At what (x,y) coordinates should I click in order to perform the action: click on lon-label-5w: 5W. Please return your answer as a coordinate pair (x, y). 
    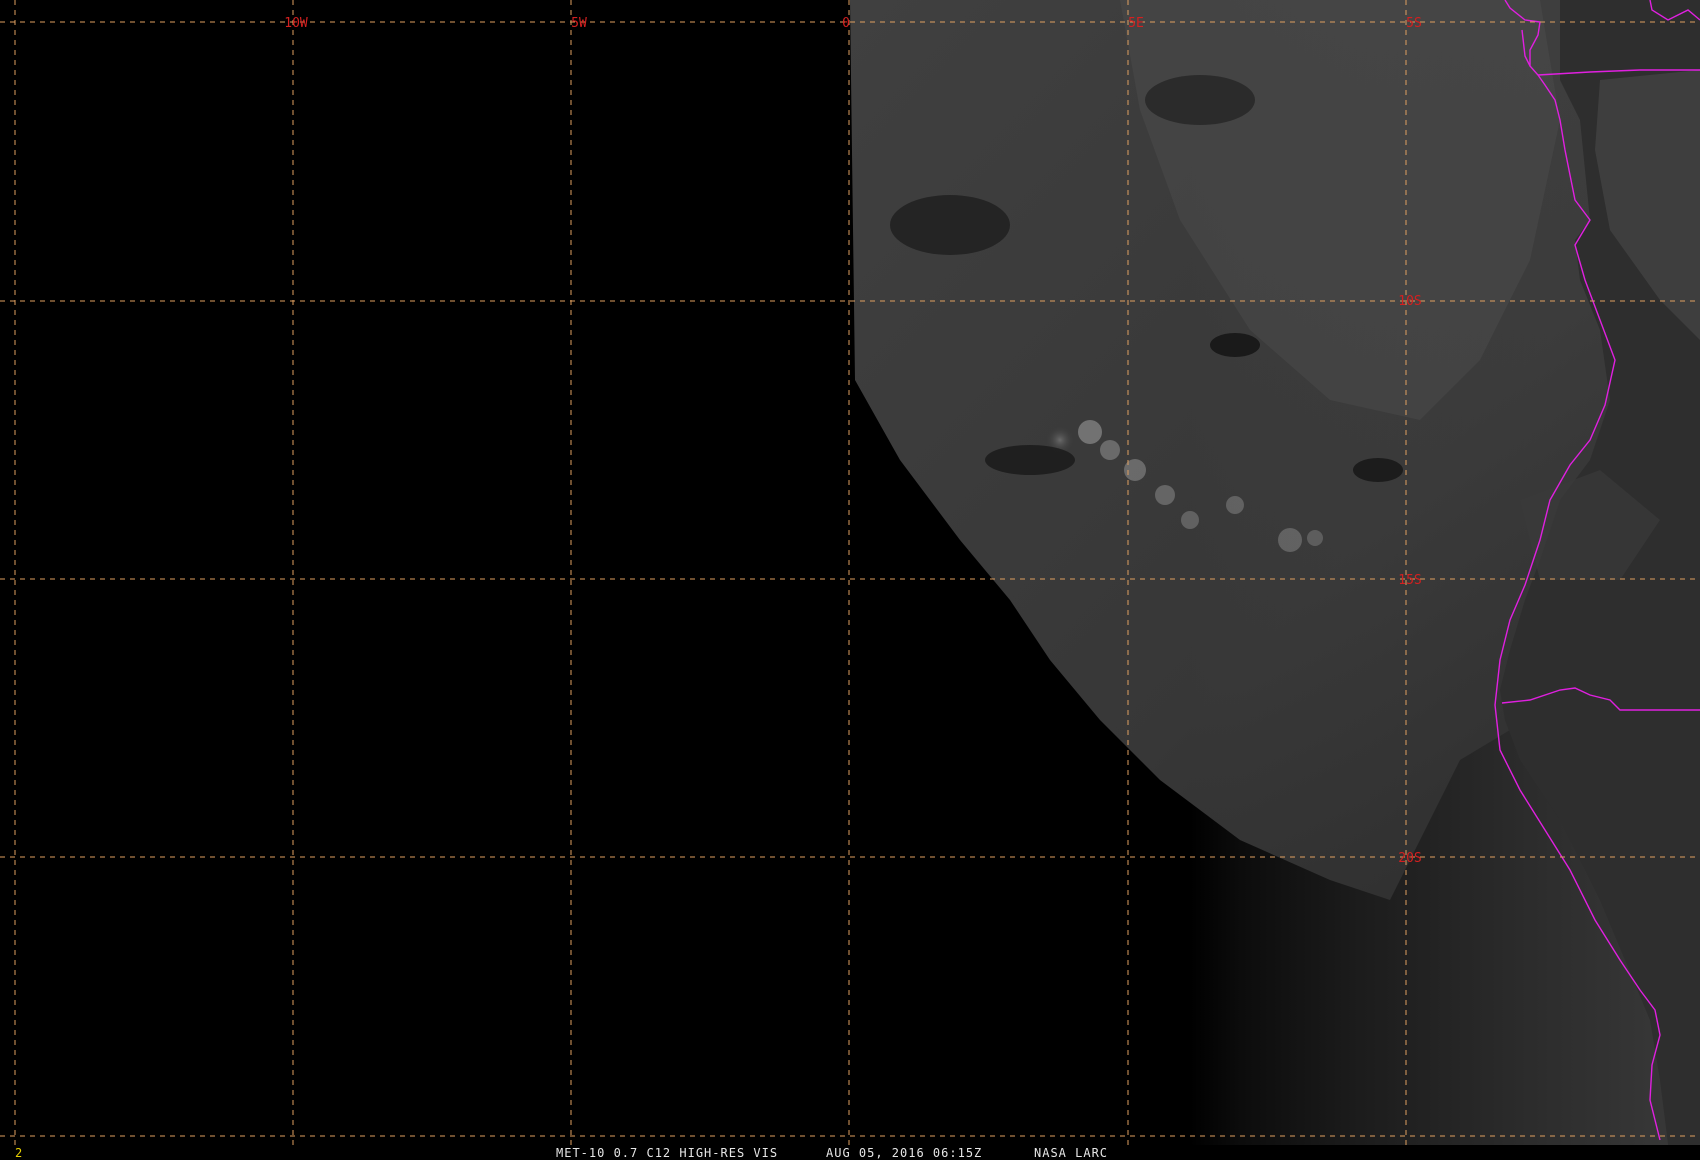
    Looking at the image, I should click on (579, 23).